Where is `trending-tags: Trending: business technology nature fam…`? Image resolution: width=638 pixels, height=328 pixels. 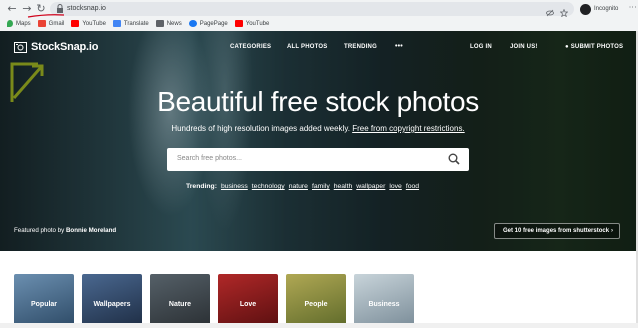
trending-tags: Trending: business technology nature fam… is located at coordinates (302, 186).